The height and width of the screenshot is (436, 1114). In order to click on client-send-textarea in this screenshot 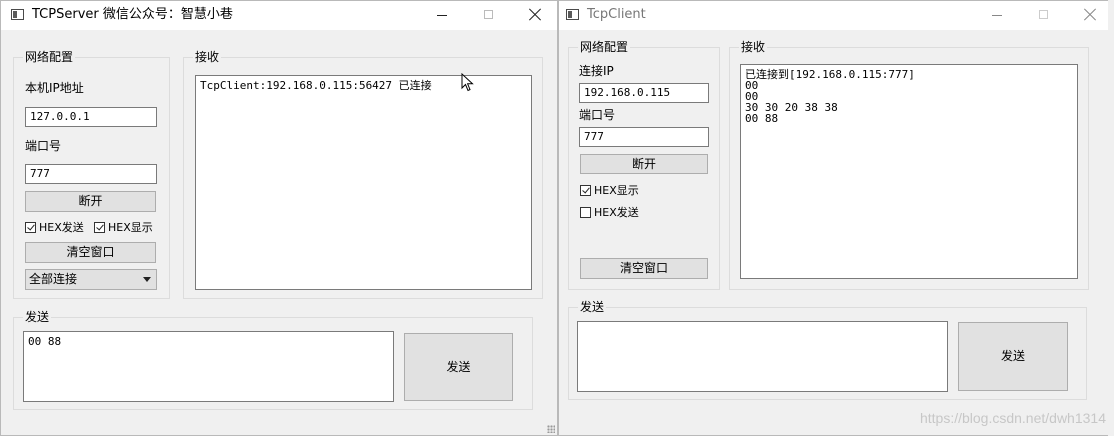, I will do `click(762, 356)`.